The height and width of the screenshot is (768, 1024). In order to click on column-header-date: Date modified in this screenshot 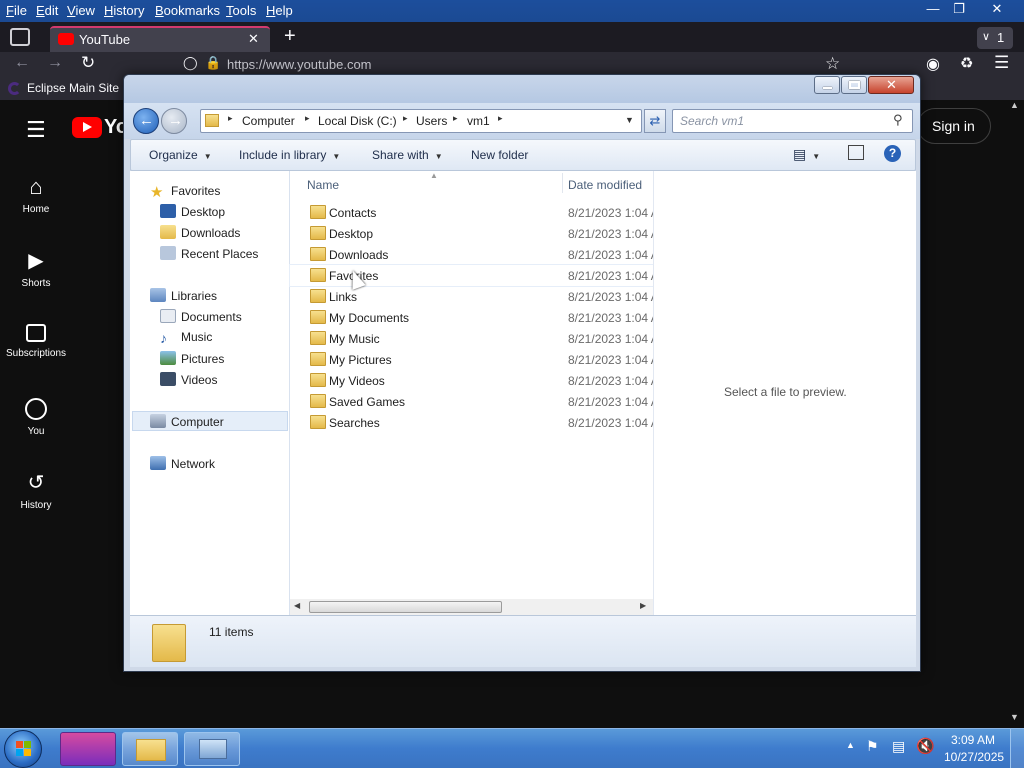, I will do `click(605, 185)`.